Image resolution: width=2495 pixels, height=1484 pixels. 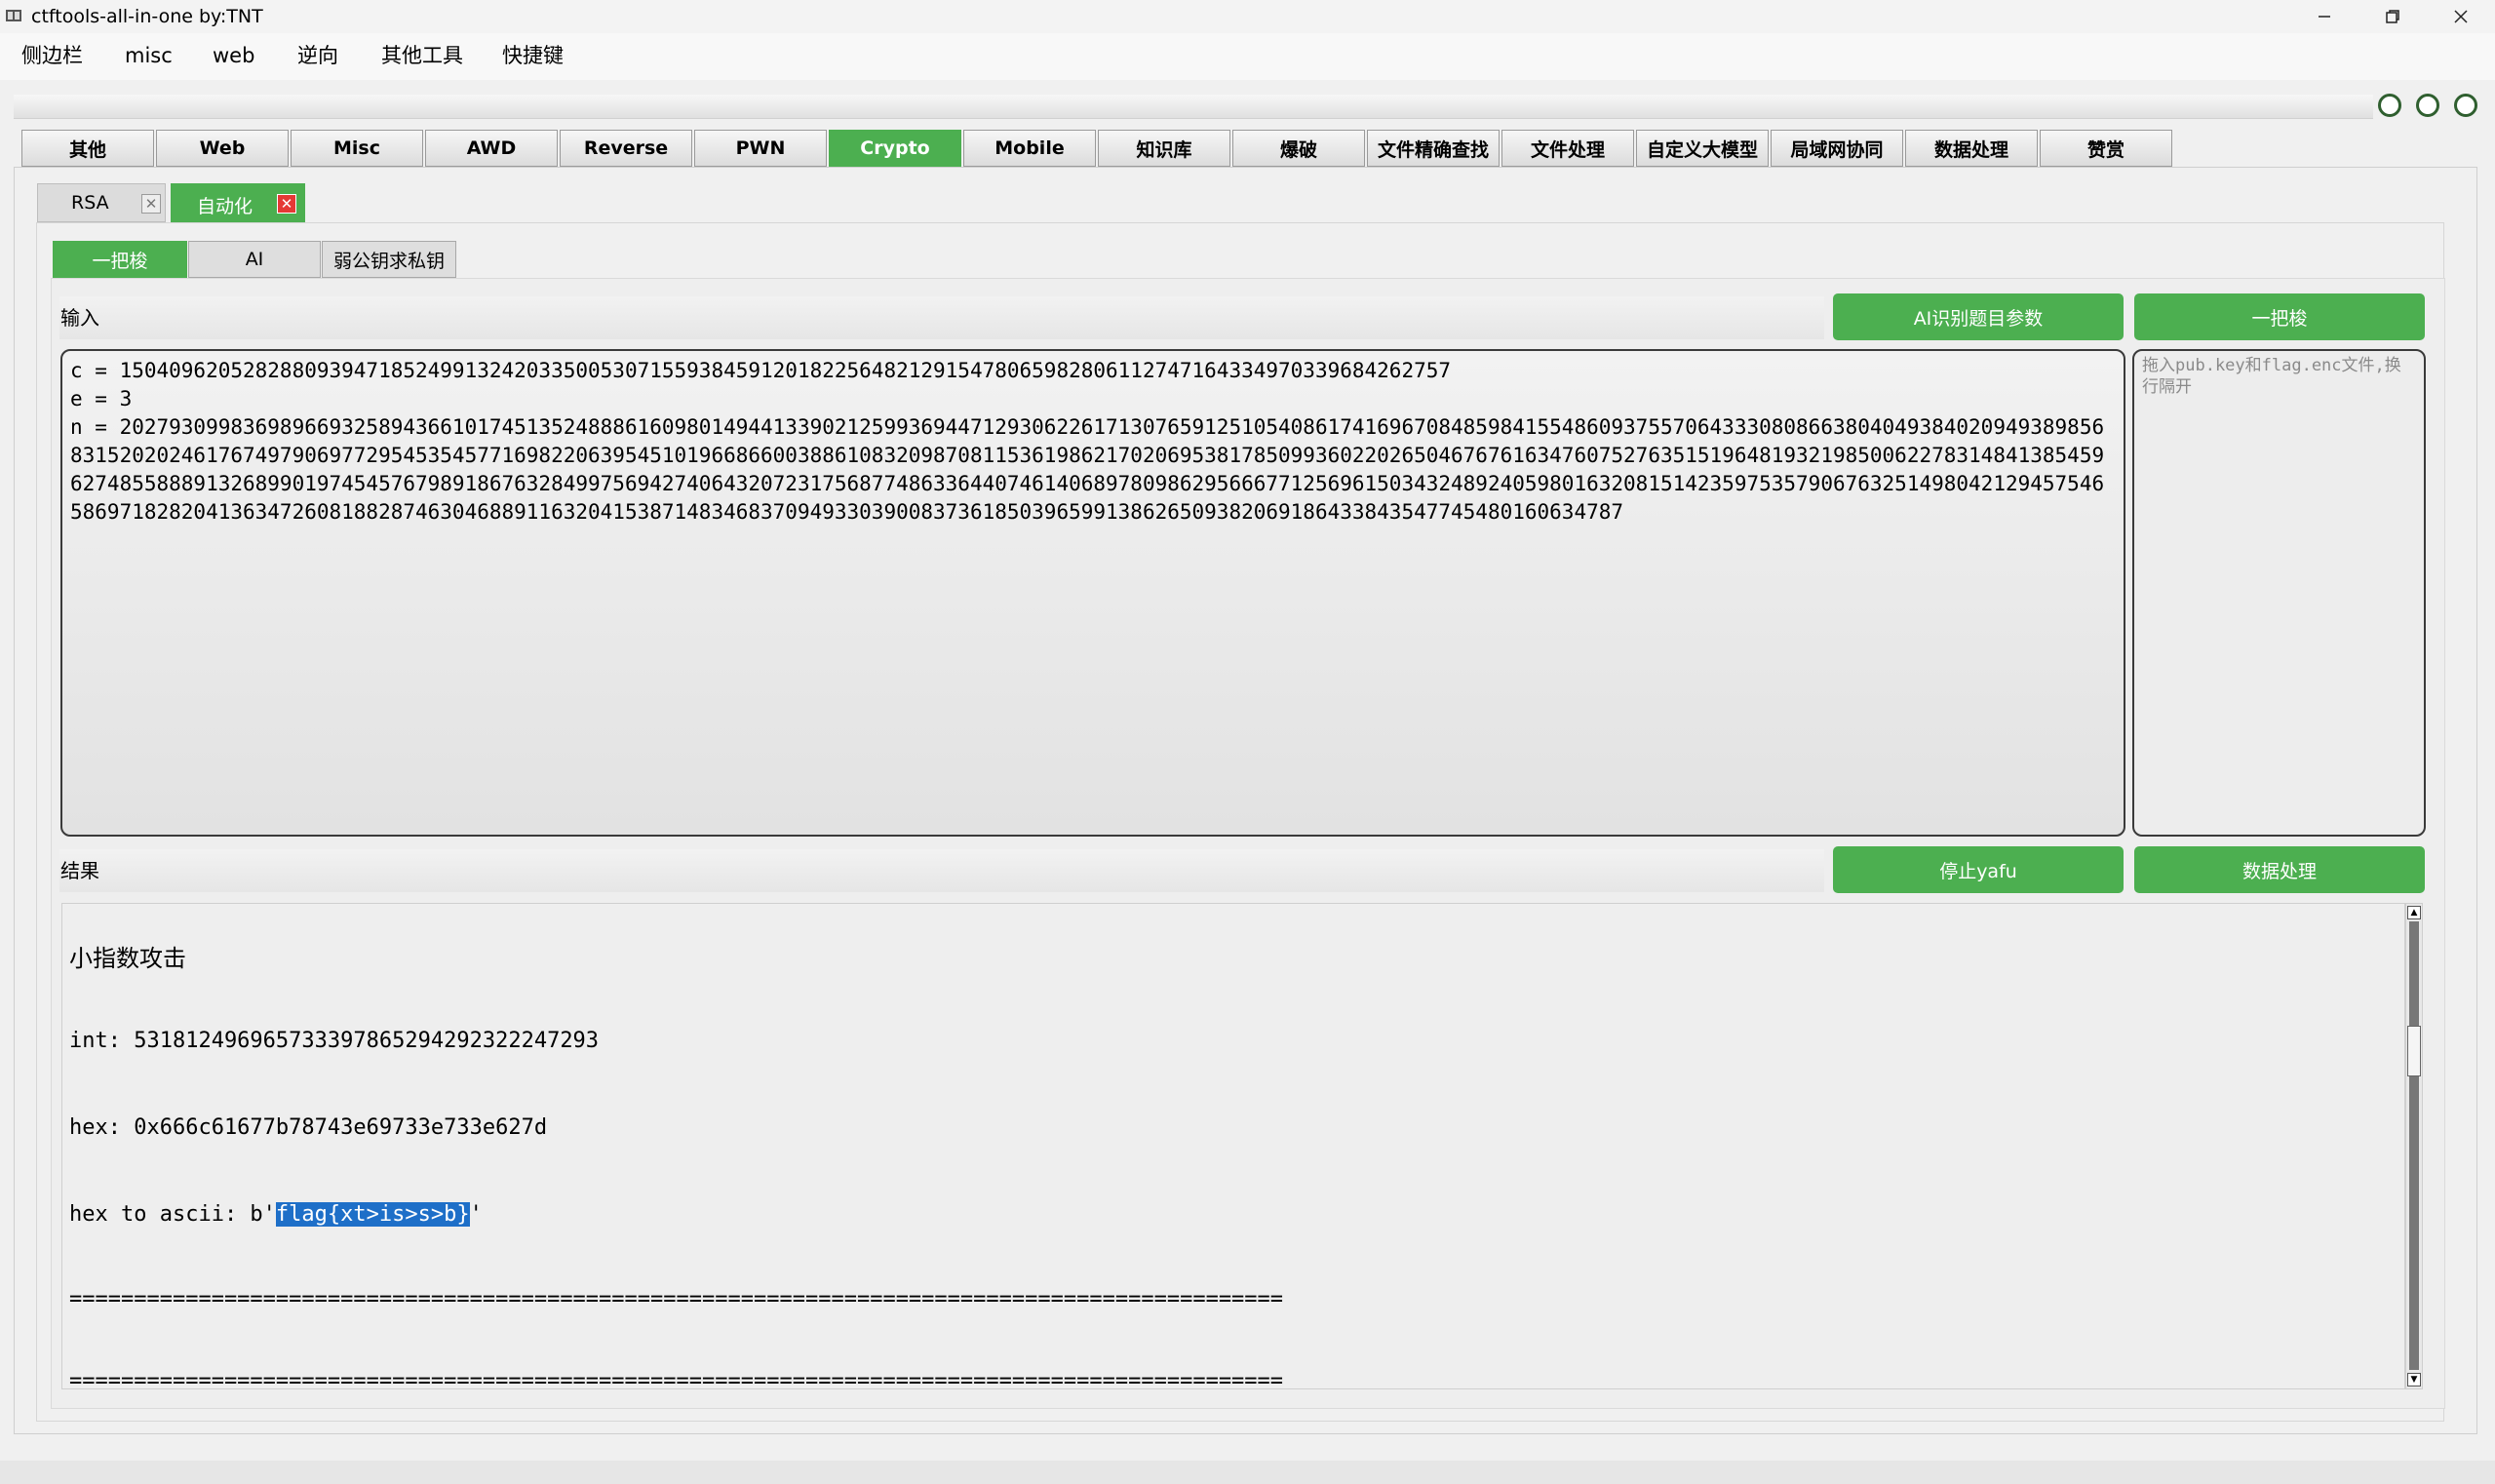 What do you see at coordinates (2279, 593) in the screenshot?
I see `file-drop-textarea` at bounding box center [2279, 593].